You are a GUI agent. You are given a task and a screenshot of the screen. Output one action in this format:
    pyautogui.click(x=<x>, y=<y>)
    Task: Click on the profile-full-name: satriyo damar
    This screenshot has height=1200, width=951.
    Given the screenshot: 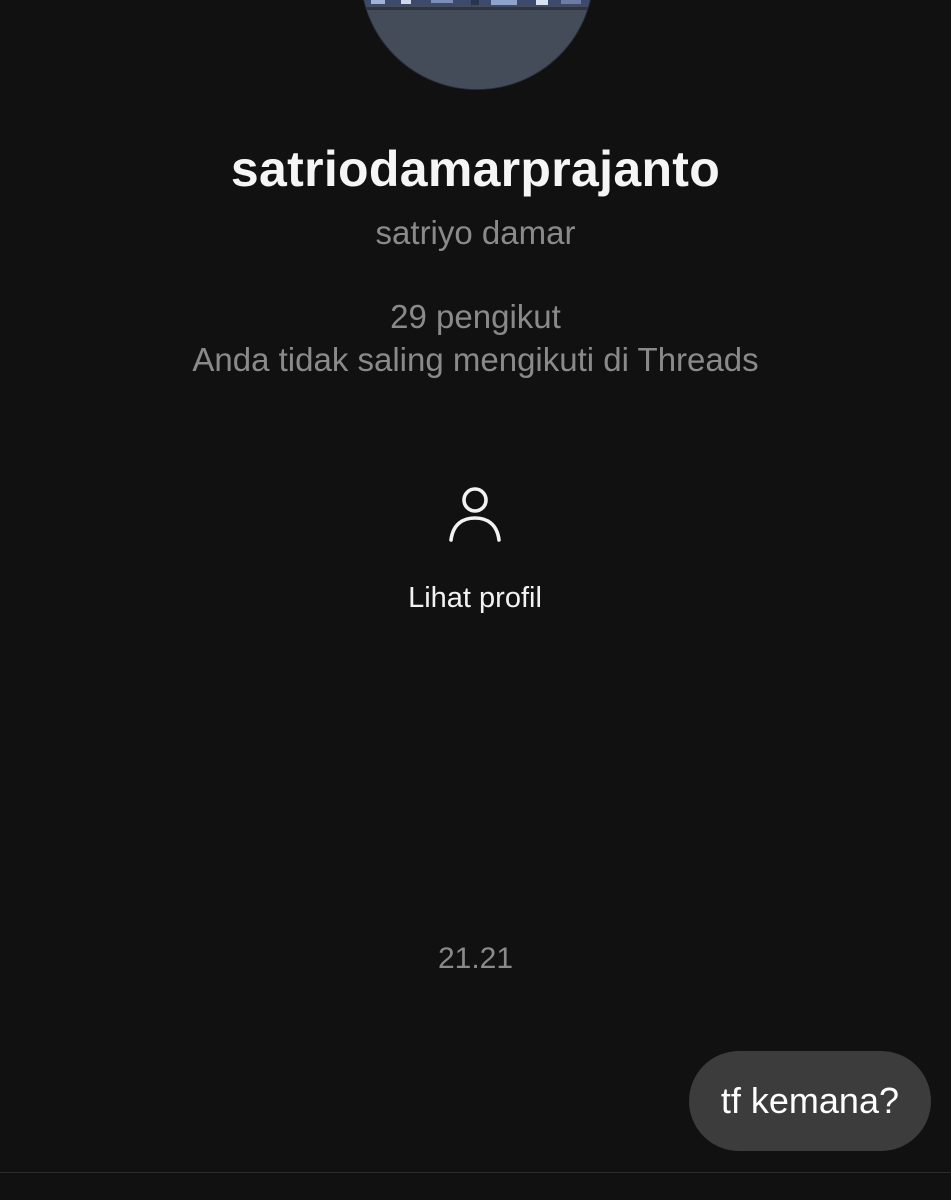 What is the action you would take?
    pyautogui.click(x=475, y=232)
    